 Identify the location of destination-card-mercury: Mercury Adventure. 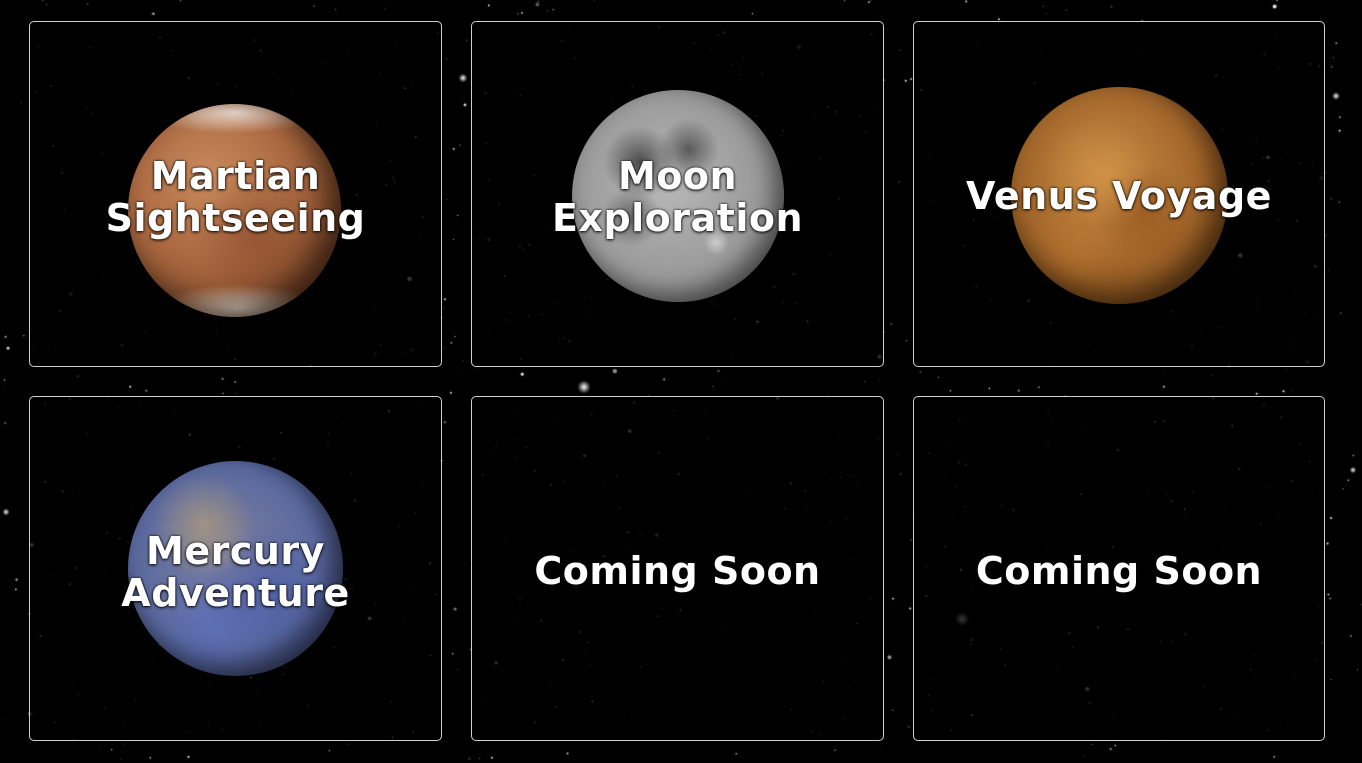
(235, 568).